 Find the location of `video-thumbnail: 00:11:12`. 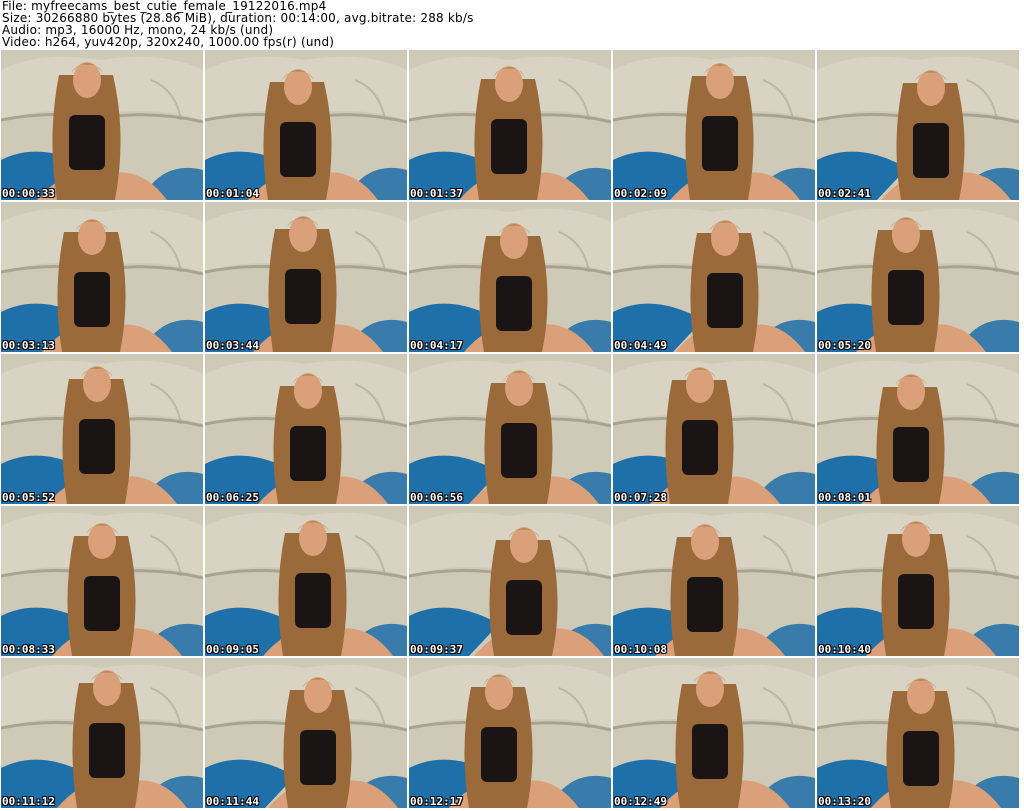

video-thumbnail: 00:11:12 is located at coordinates (102, 733).